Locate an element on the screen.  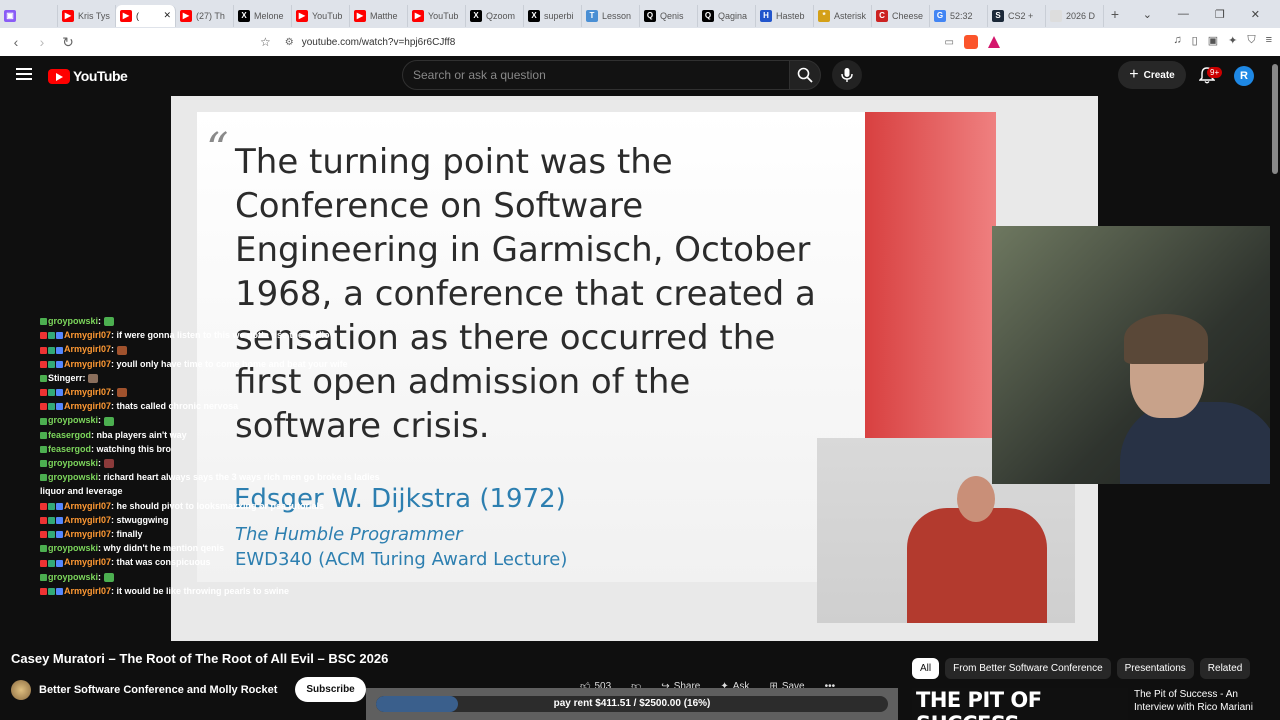
plus-icon: + is located at coordinates (1134, 74).